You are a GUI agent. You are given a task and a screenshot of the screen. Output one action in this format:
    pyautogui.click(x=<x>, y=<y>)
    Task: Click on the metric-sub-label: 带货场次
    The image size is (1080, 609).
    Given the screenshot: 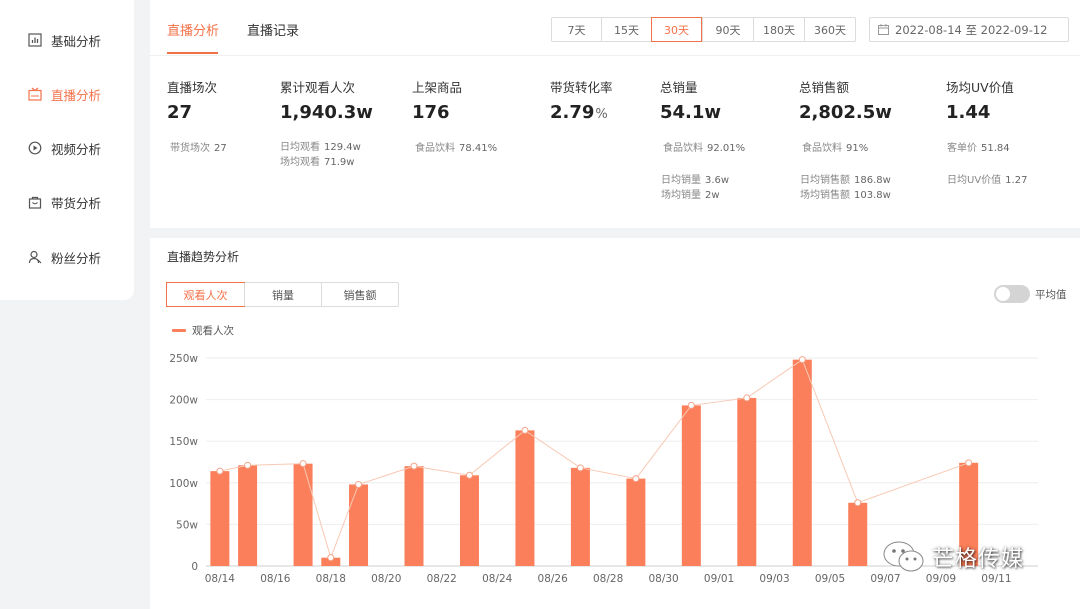 What is the action you would take?
    pyautogui.click(x=190, y=148)
    